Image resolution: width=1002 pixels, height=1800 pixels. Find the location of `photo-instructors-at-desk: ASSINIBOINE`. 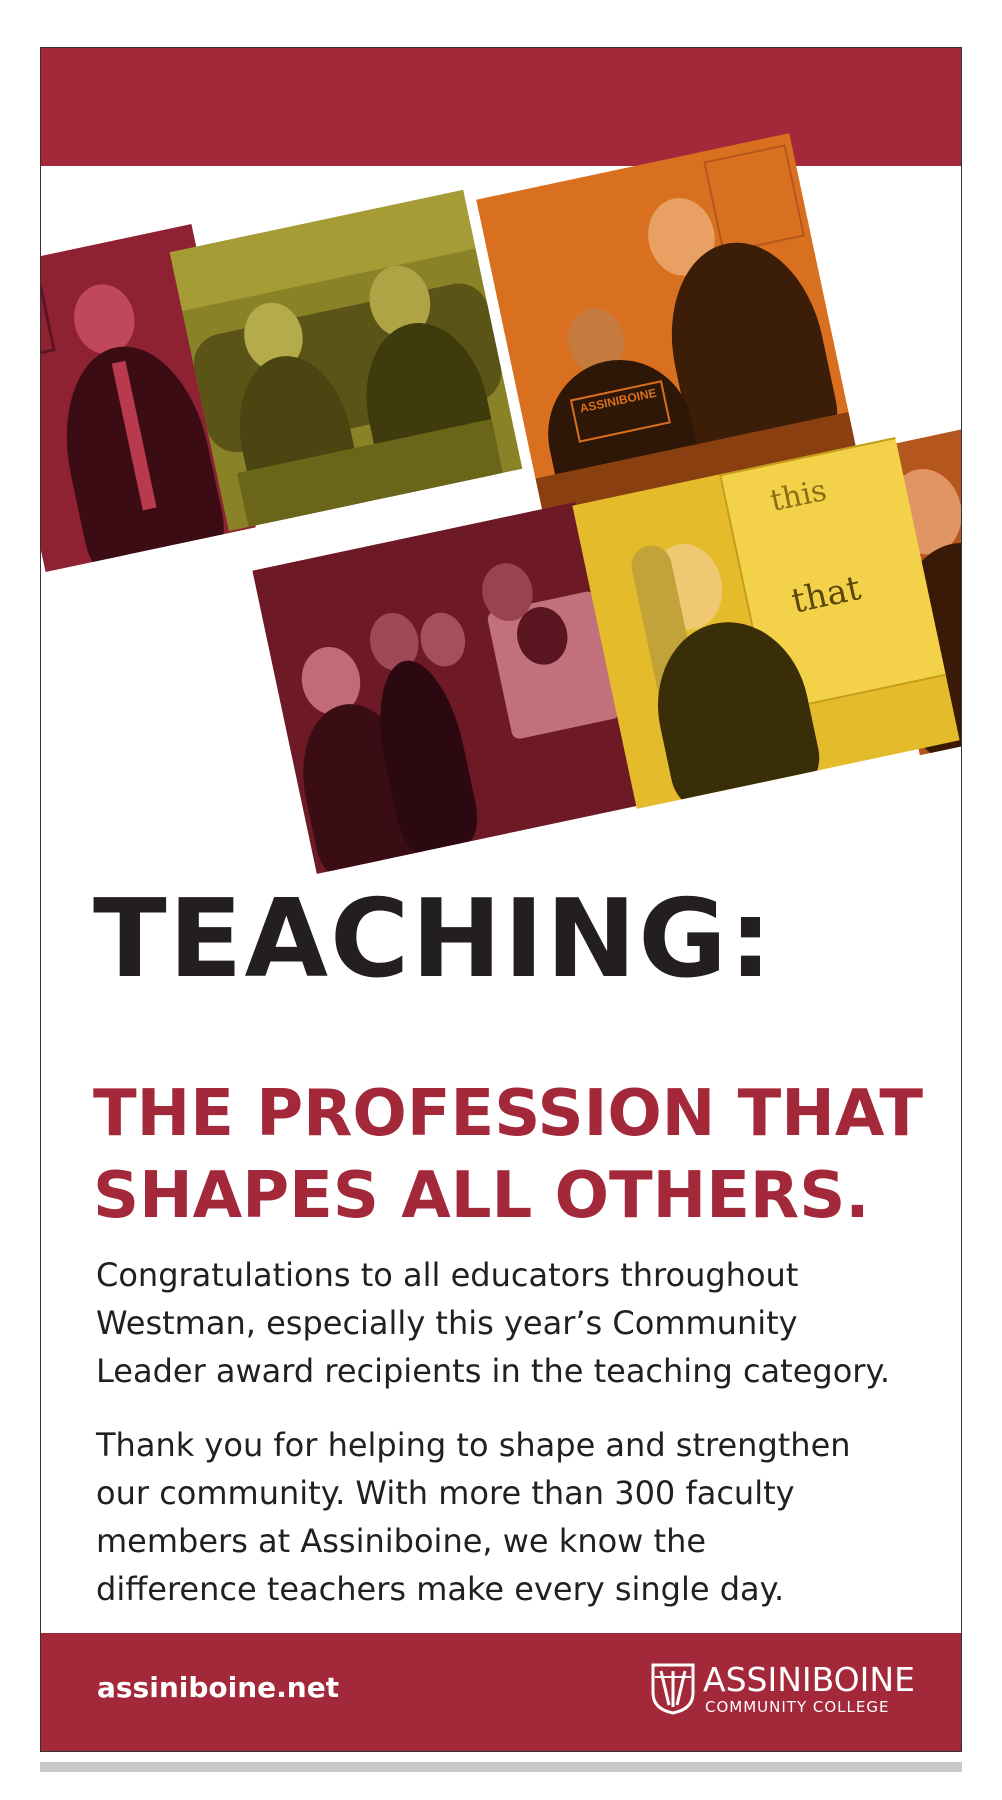

photo-instructors-at-desk: ASSINIBOINE is located at coordinates (666, 323).